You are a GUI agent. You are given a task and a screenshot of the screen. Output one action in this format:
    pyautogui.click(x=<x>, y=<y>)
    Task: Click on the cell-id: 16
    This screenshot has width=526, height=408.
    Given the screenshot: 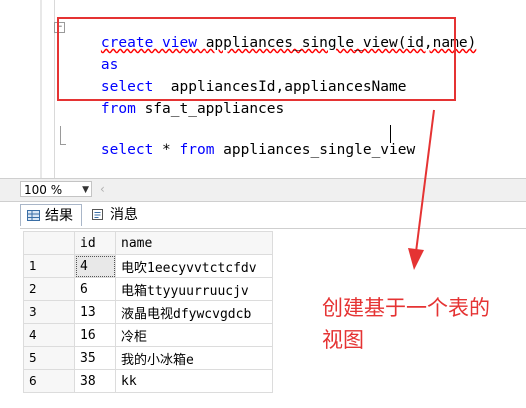 What is the action you would take?
    pyautogui.click(x=95, y=335)
    